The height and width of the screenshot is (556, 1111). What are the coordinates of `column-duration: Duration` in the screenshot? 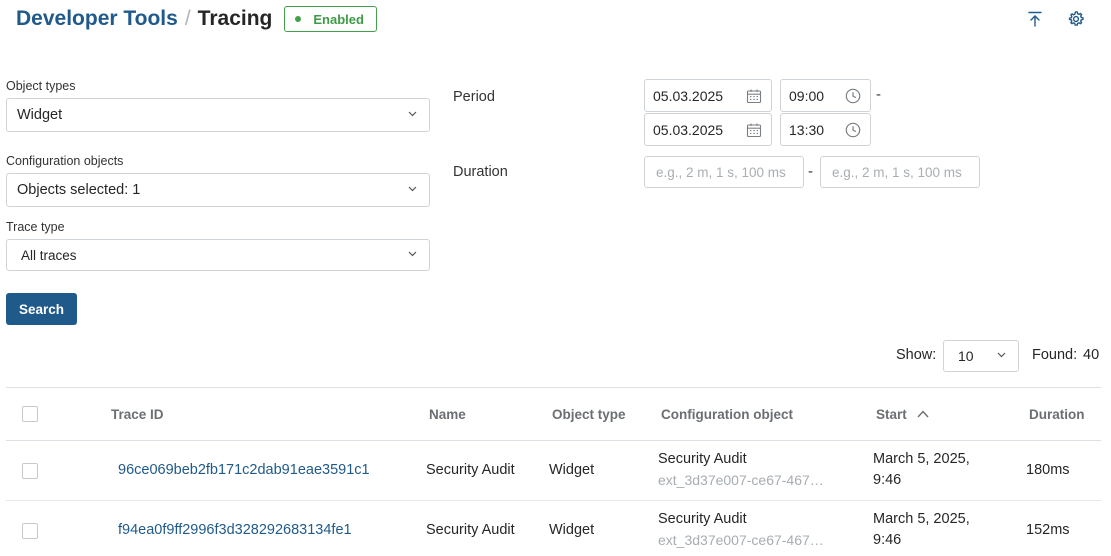 It's located at (1057, 414).